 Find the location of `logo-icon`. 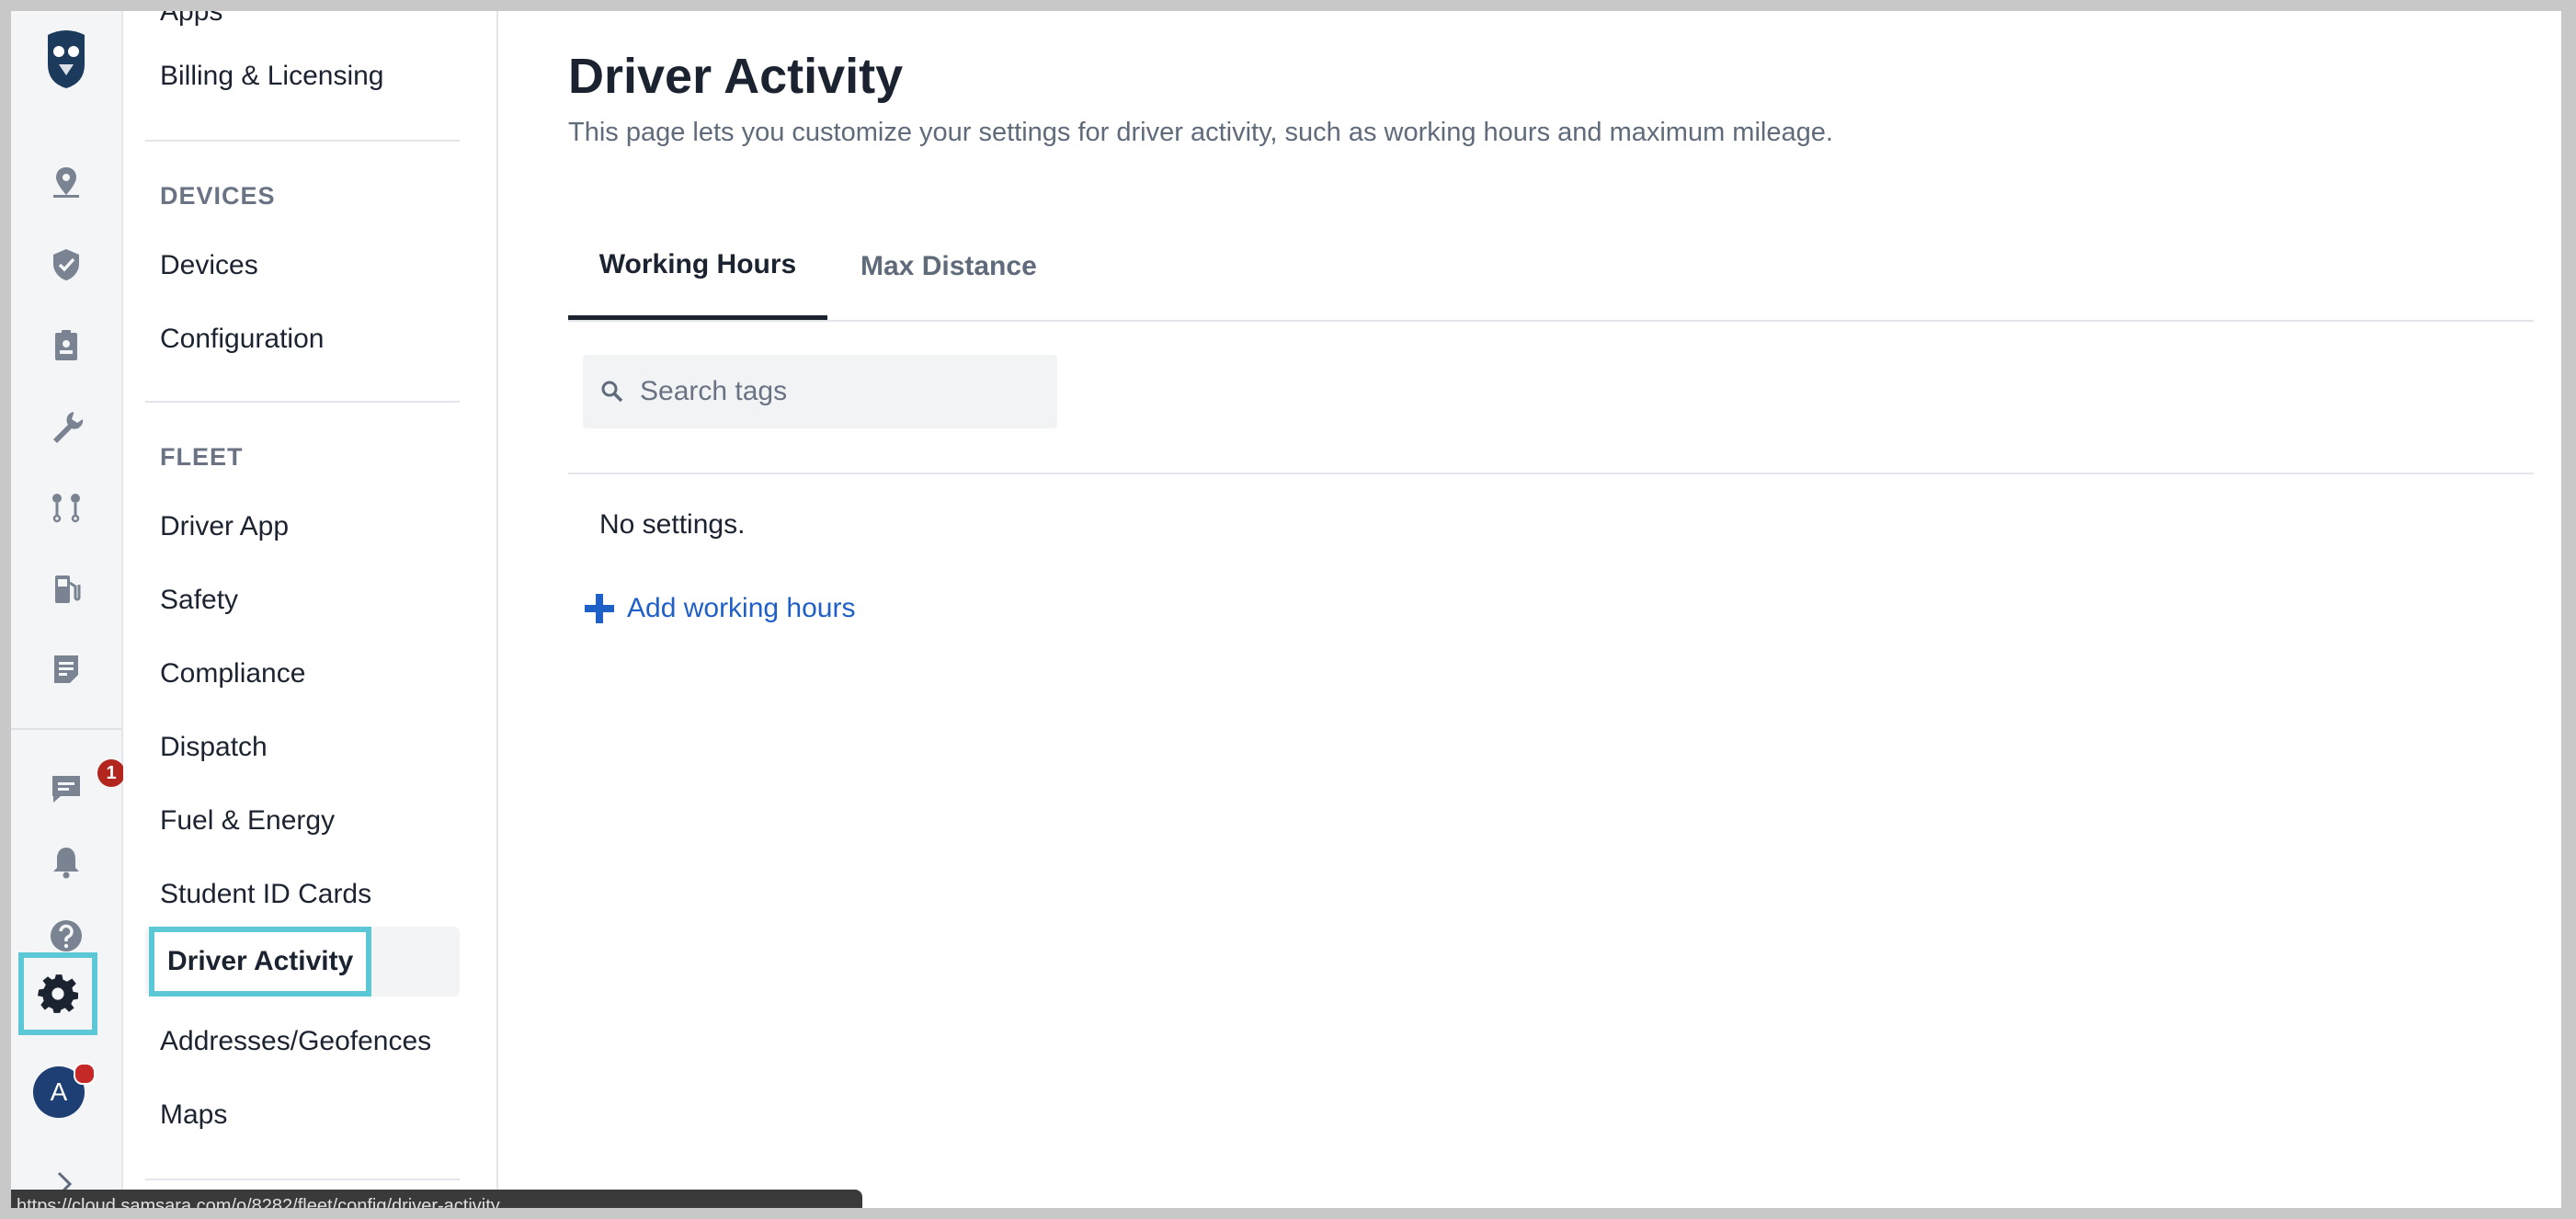

logo-icon is located at coordinates (66, 57).